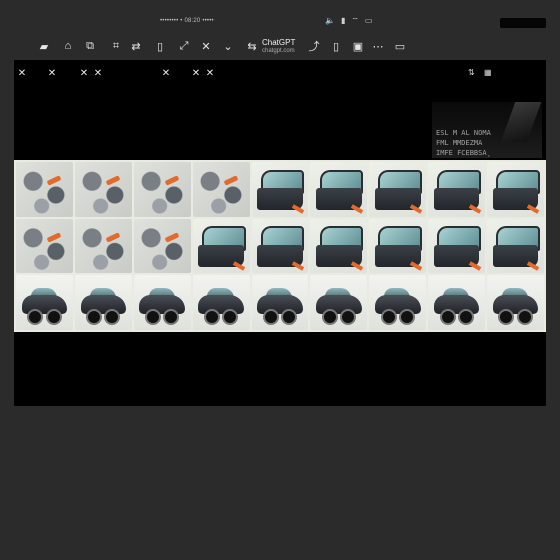 Image resolution: width=560 pixels, height=560 pixels. Describe the element at coordinates (355, 20) in the screenshot. I see `wifi-icon: ⌔` at that location.